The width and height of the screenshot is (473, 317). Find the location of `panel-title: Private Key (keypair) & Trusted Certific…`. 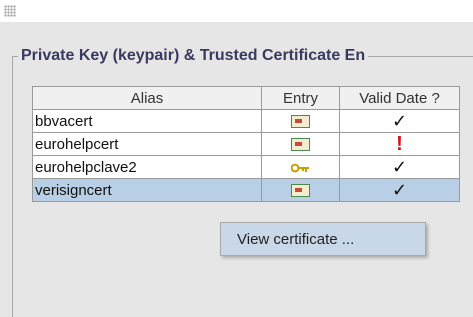

panel-title: Private Key (keypair) & Trusted Certific… is located at coordinates (193, 56).